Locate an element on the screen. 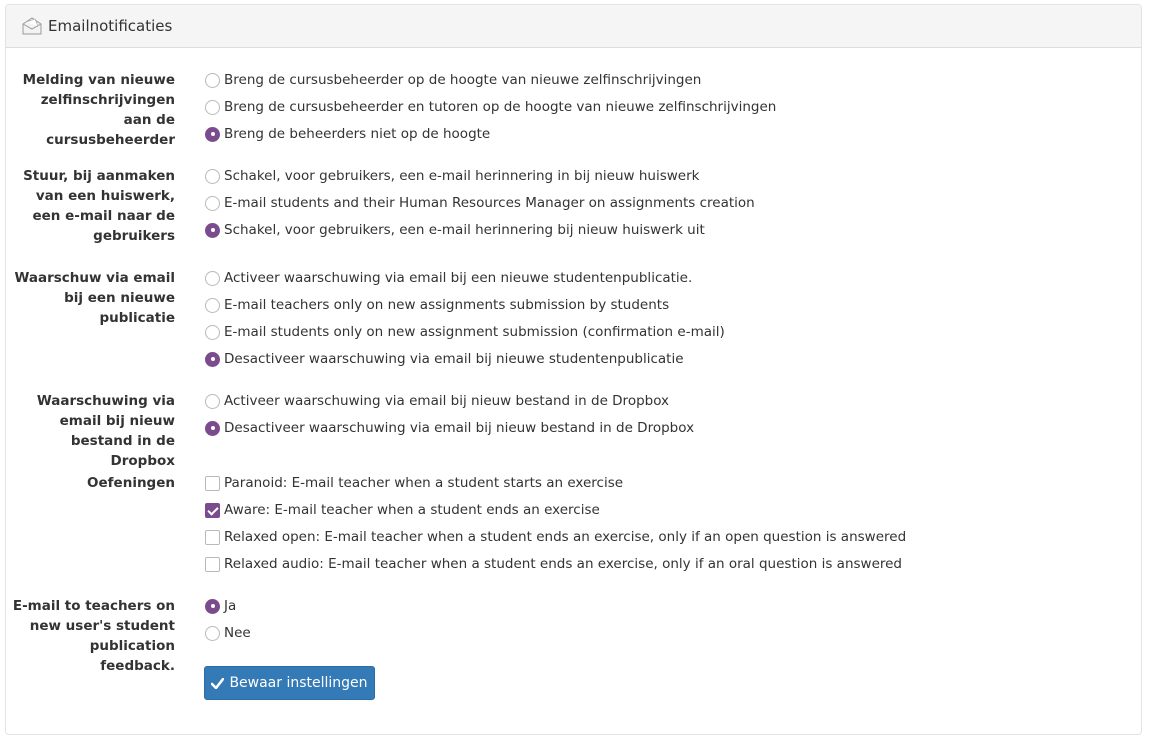  radio-option: Nee is located at coordinates (228, 633).